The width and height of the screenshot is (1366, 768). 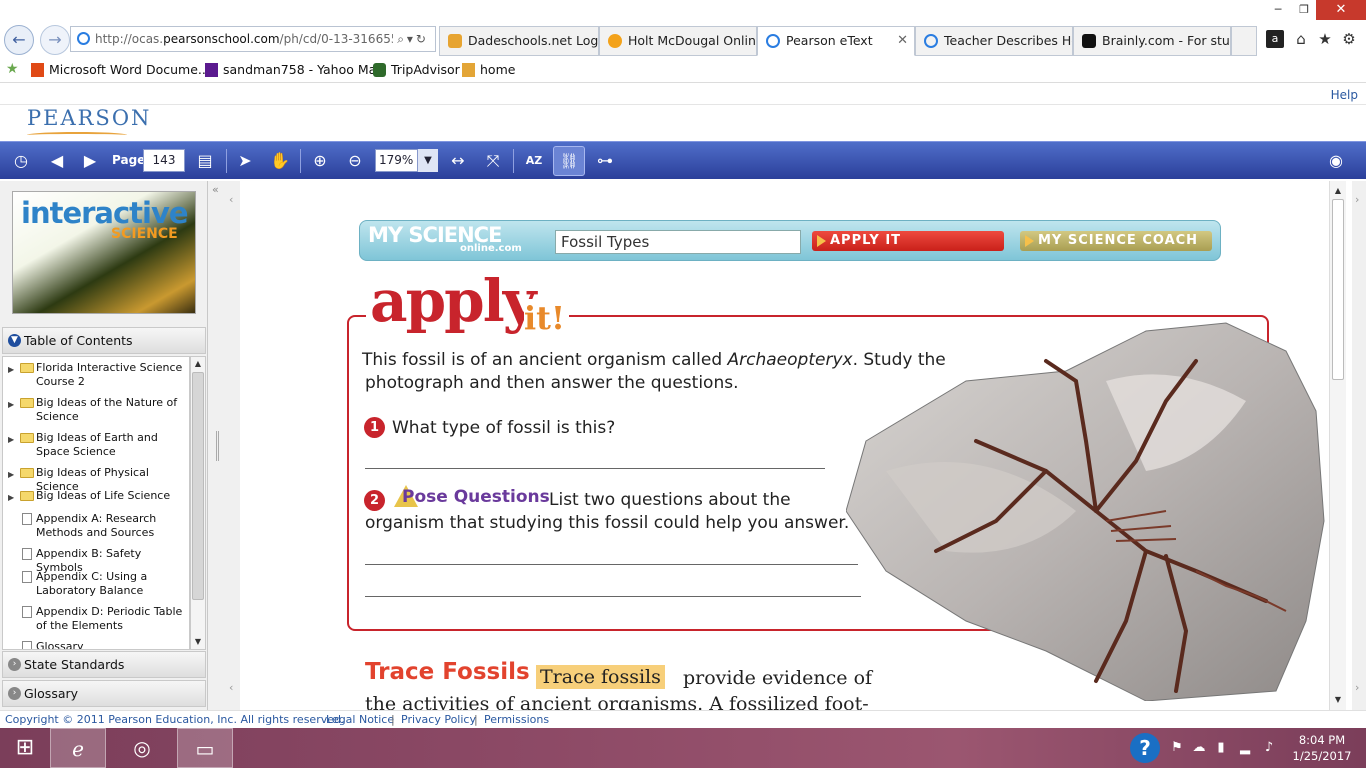 What do you see at coordinates (25, 748) in the screenshot?
I see `windows-start-icon: ⊞` at bounding box center [25, 748].